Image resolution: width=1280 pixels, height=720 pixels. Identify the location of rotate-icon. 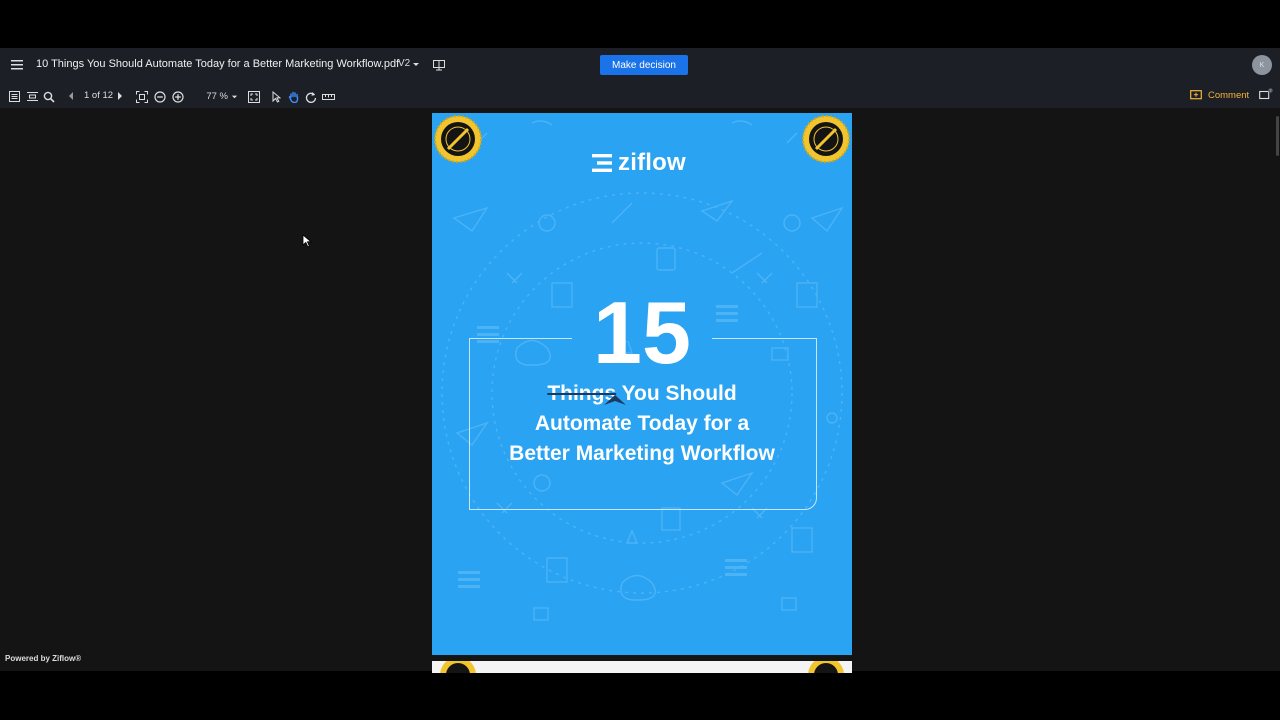
(310, 96).